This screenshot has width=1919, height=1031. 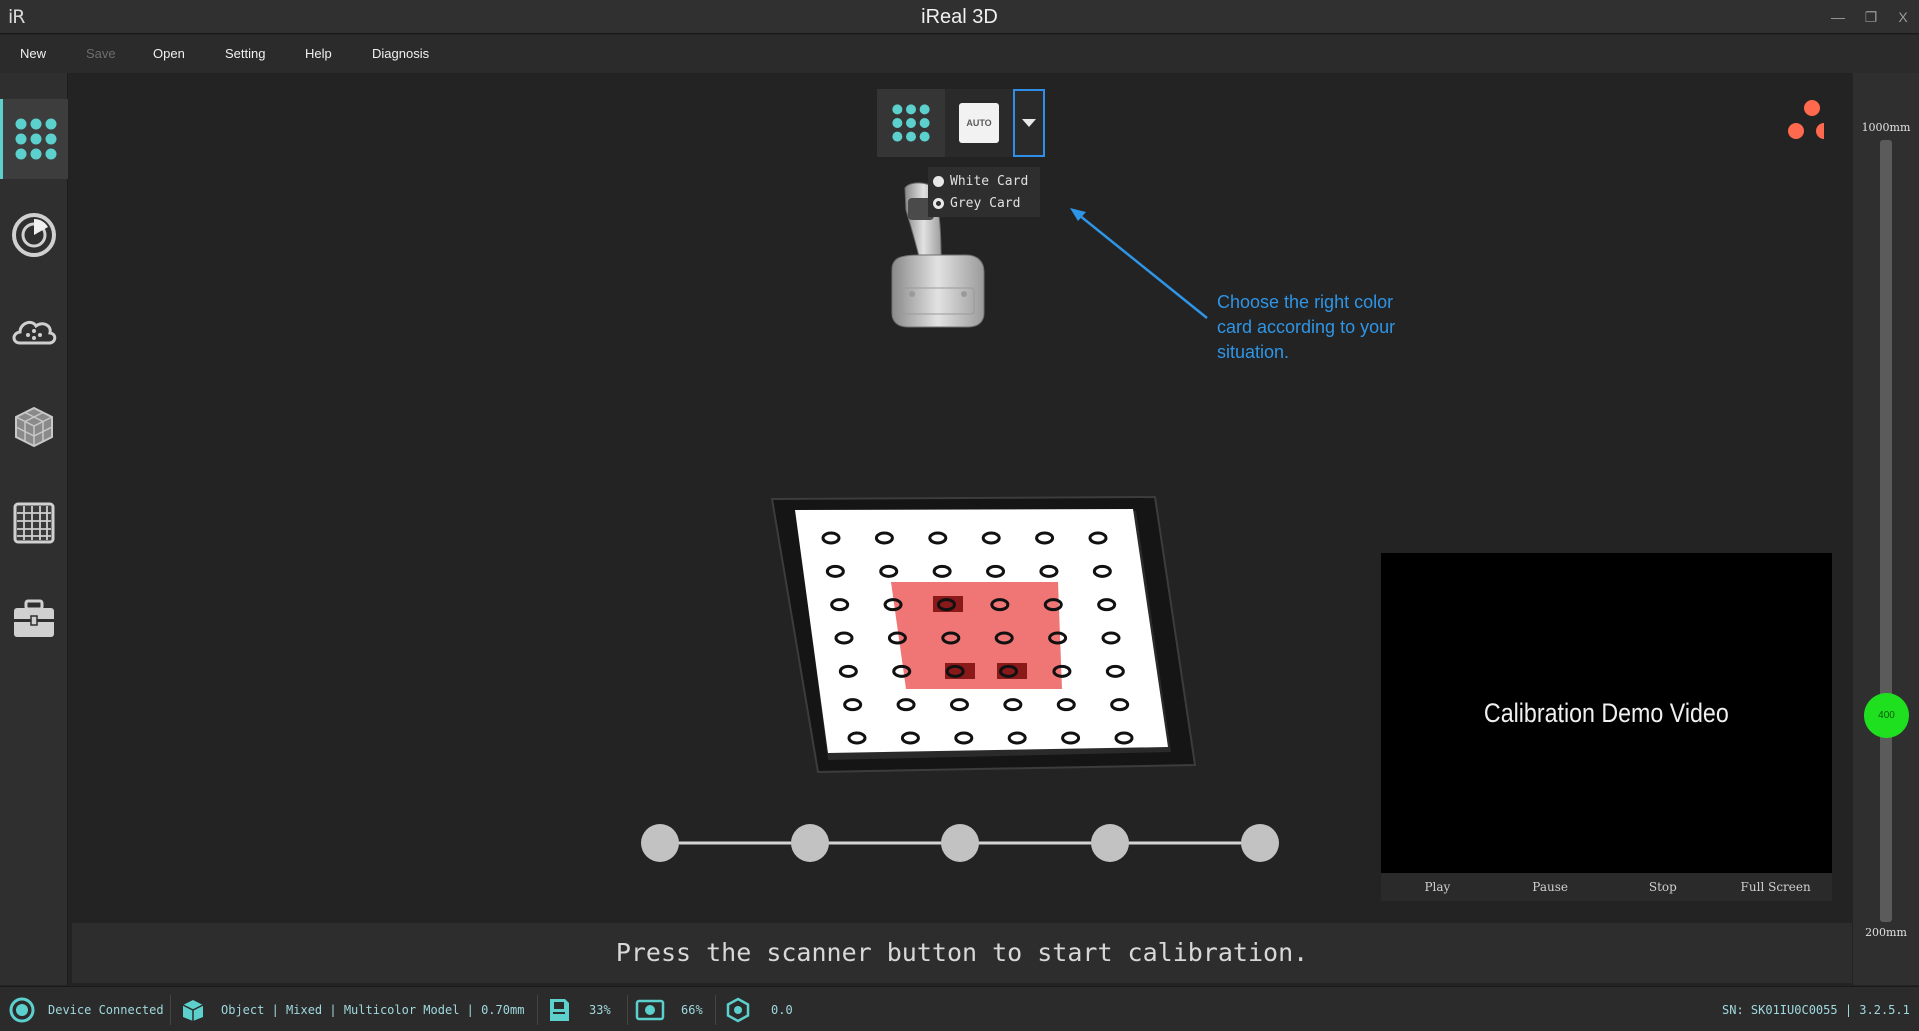 I want to click on calibration-mode-button, so click(x=911, y=123).